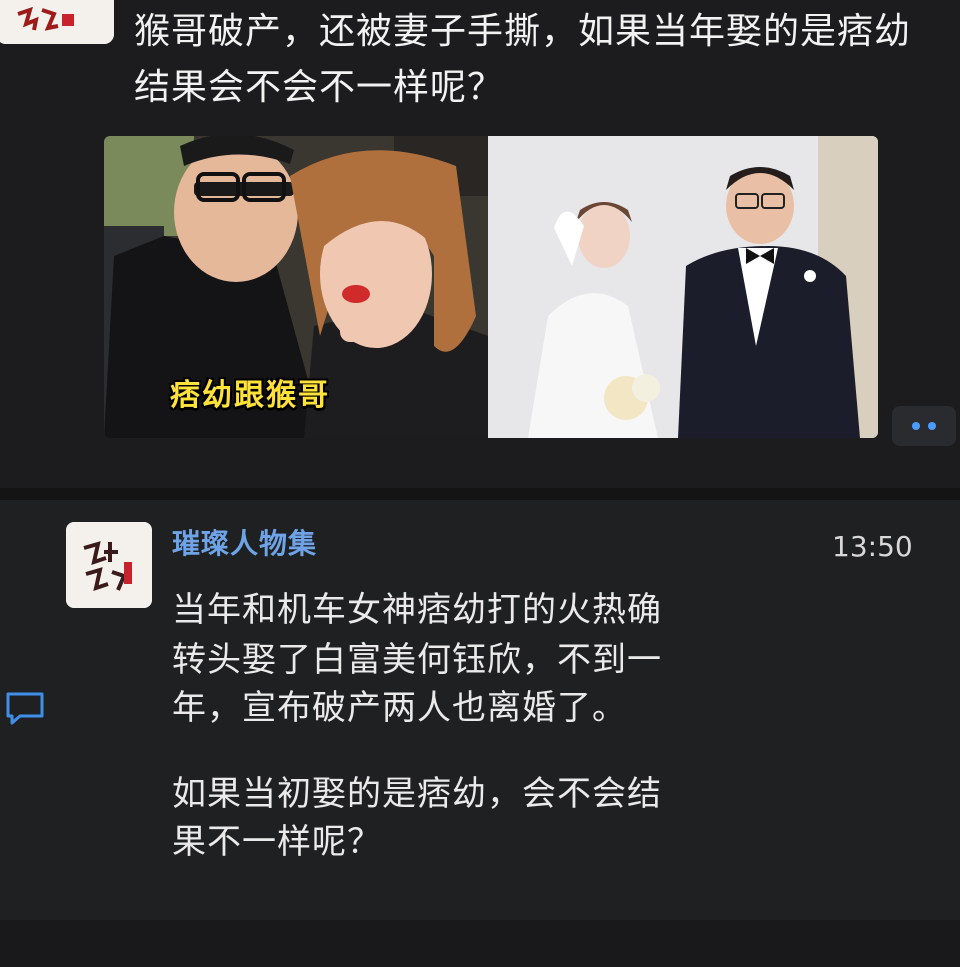 This screenshot has height=967, width=960. Describe the element at coordinates (244, 542) in the screenshot. I see `sender-name: 璀璨人物集` at that location.